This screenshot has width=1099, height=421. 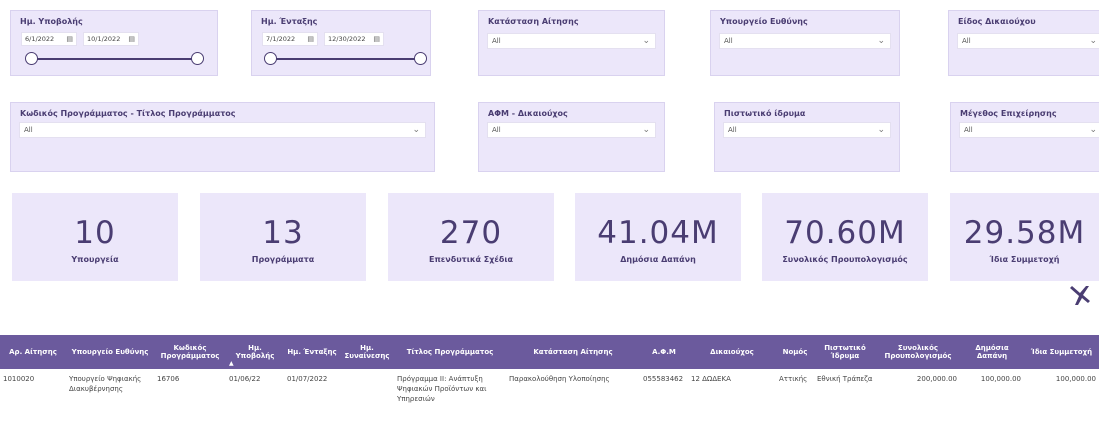 What do you see at coordinates (104, 39) in the screenshot?
I see `date-text: 10/1/2022` at bounding box center [104, 39].